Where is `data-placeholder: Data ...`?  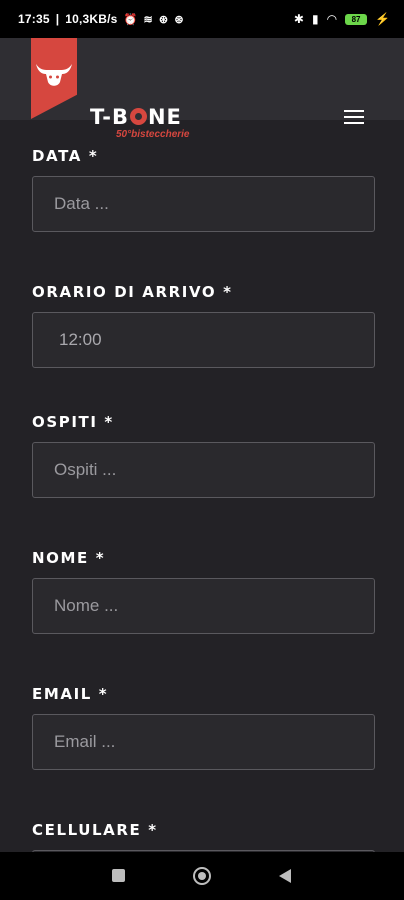 data-placeholder: Data ... is located at coordinates (81, 203).